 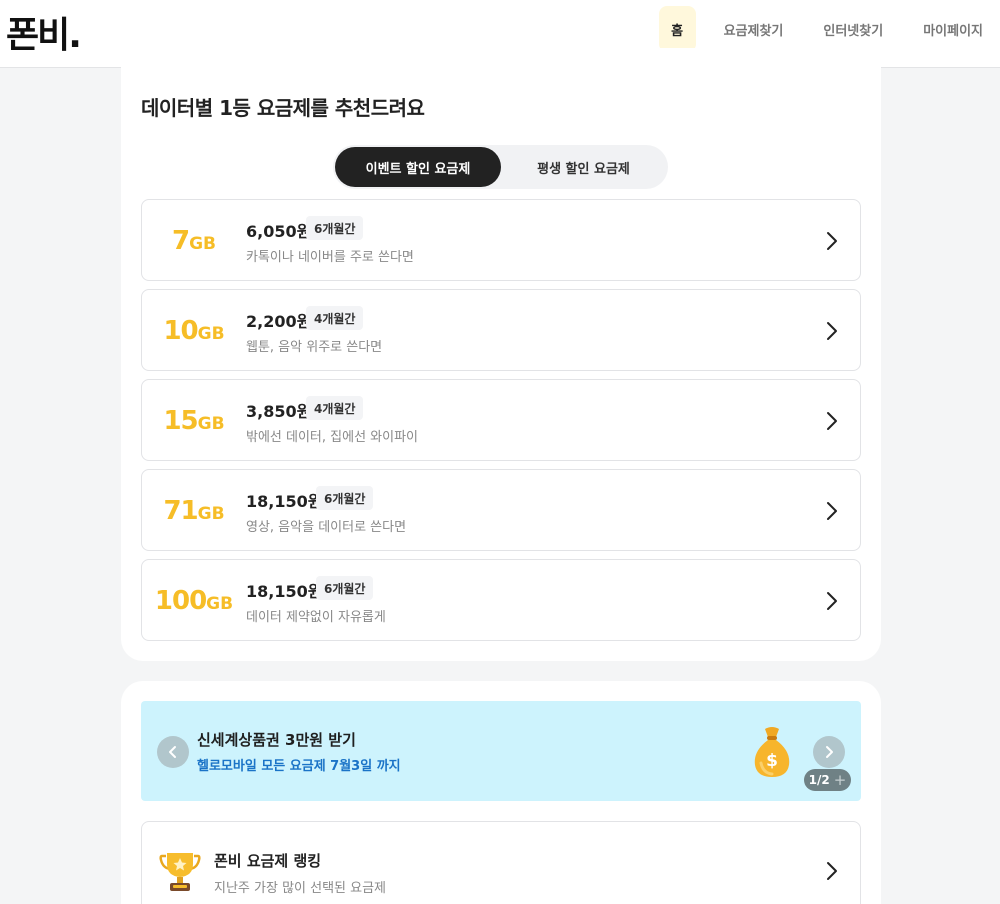 I want to click on ranking-row: 폰비 요금제 랭킹 지난주 가장 많이 선택된 요금제, so click(x=501, y=862).